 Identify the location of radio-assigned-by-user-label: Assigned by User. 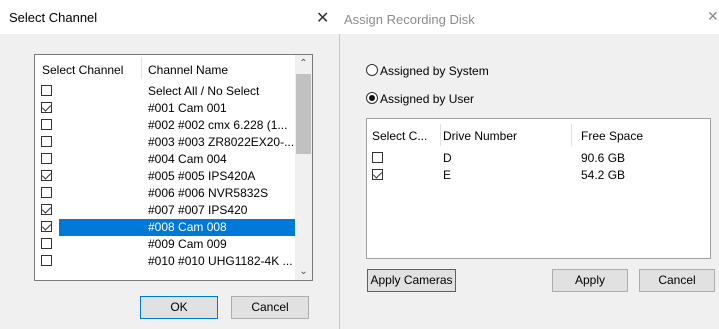
(427, 99).